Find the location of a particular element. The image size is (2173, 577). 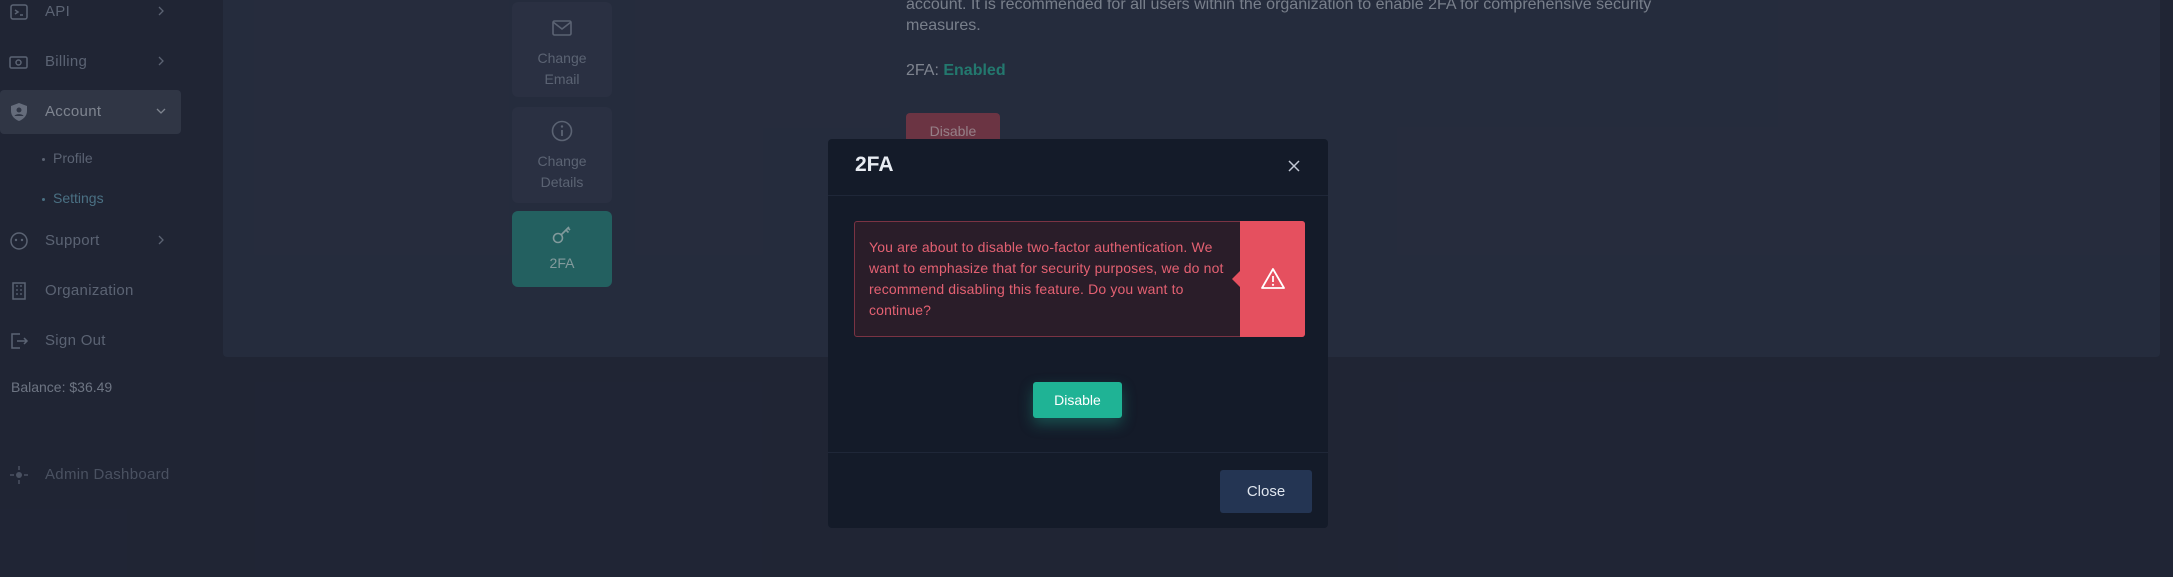

warning-icon is located at coordinates (1273, 278).